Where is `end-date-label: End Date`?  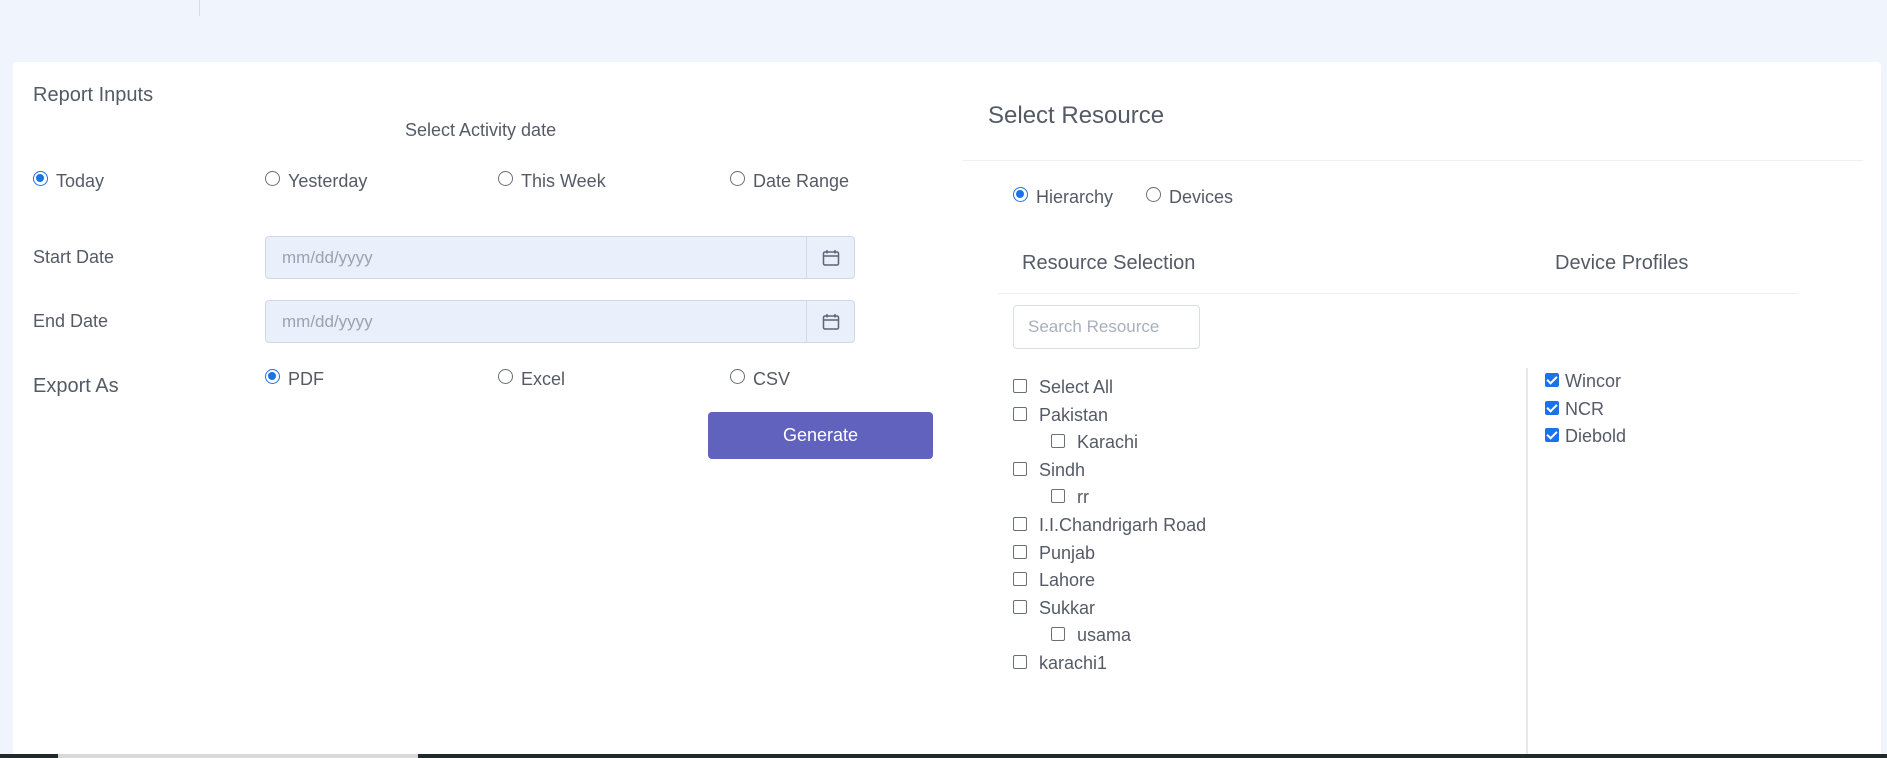 end-date-label: End Date is located at coordinates (71, 321).